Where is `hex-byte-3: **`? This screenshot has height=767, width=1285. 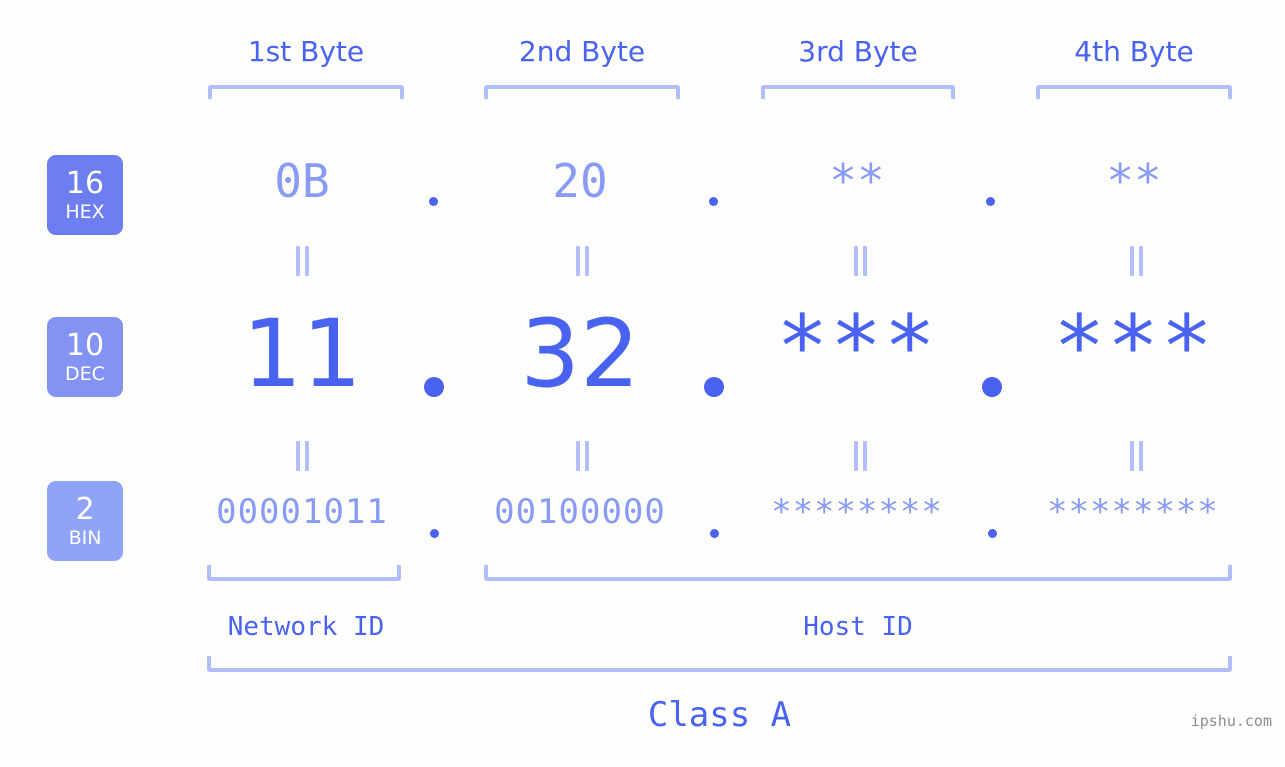 hex-byte-3: ** is located at coordinates (857, 181).